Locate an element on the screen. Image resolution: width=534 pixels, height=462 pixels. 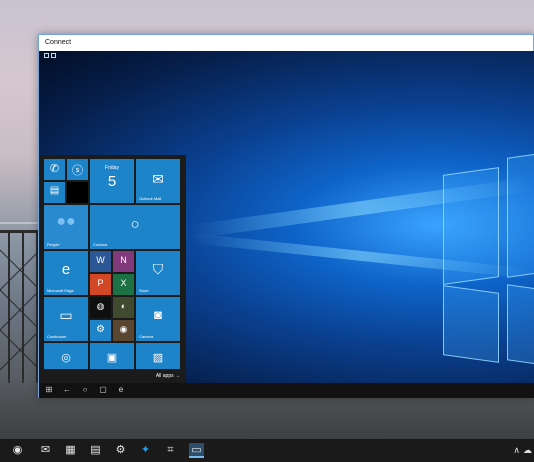
skype-icon: ⓢ is located at coordinates (77, 171).